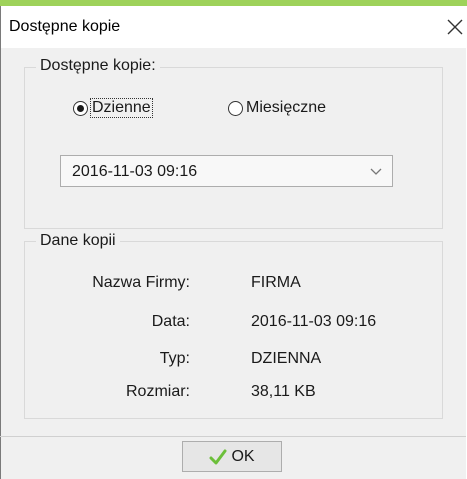 This screenshot has height=479, width=467. Describe the element at coordinates (141, 282) in the screenshot. I see `company-name-label: Nazwa Firmy:` at that location.